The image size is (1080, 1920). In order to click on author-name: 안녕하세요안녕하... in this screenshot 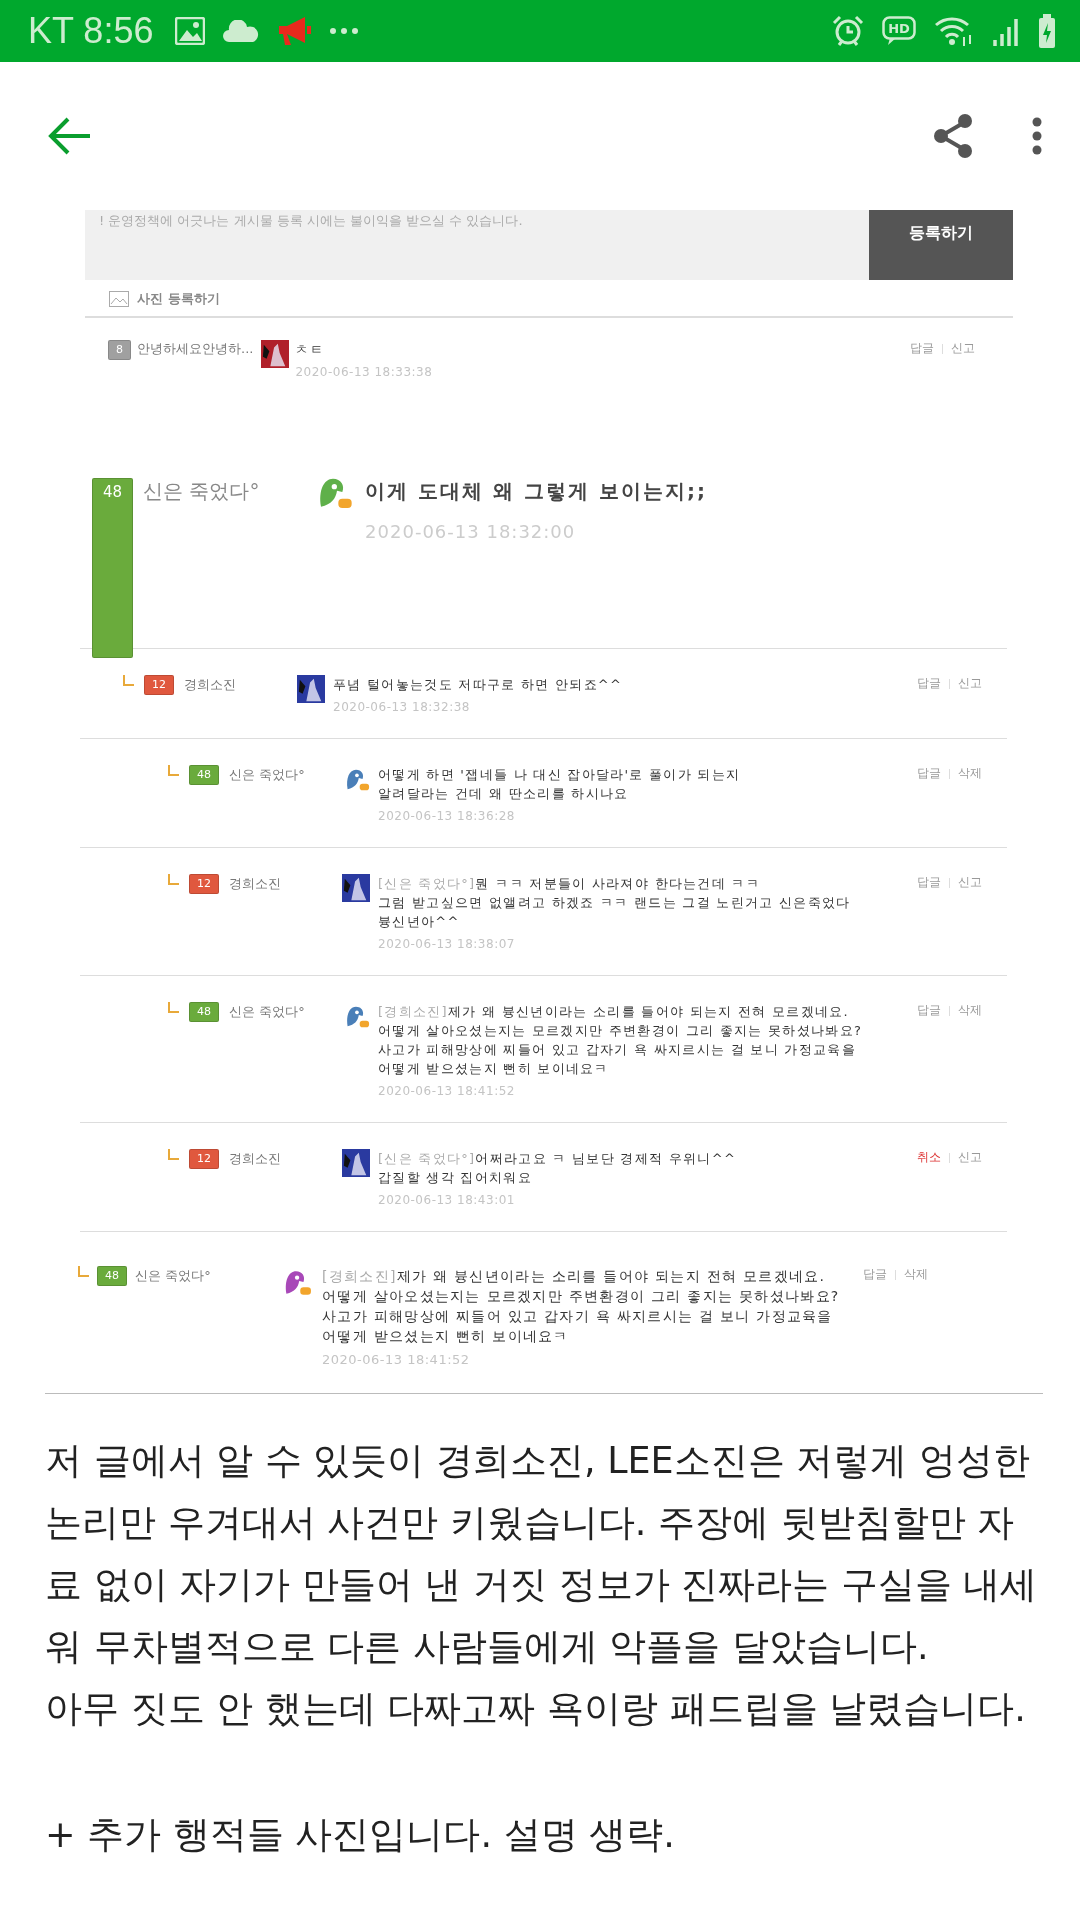, I will do `click(195, 349)`.